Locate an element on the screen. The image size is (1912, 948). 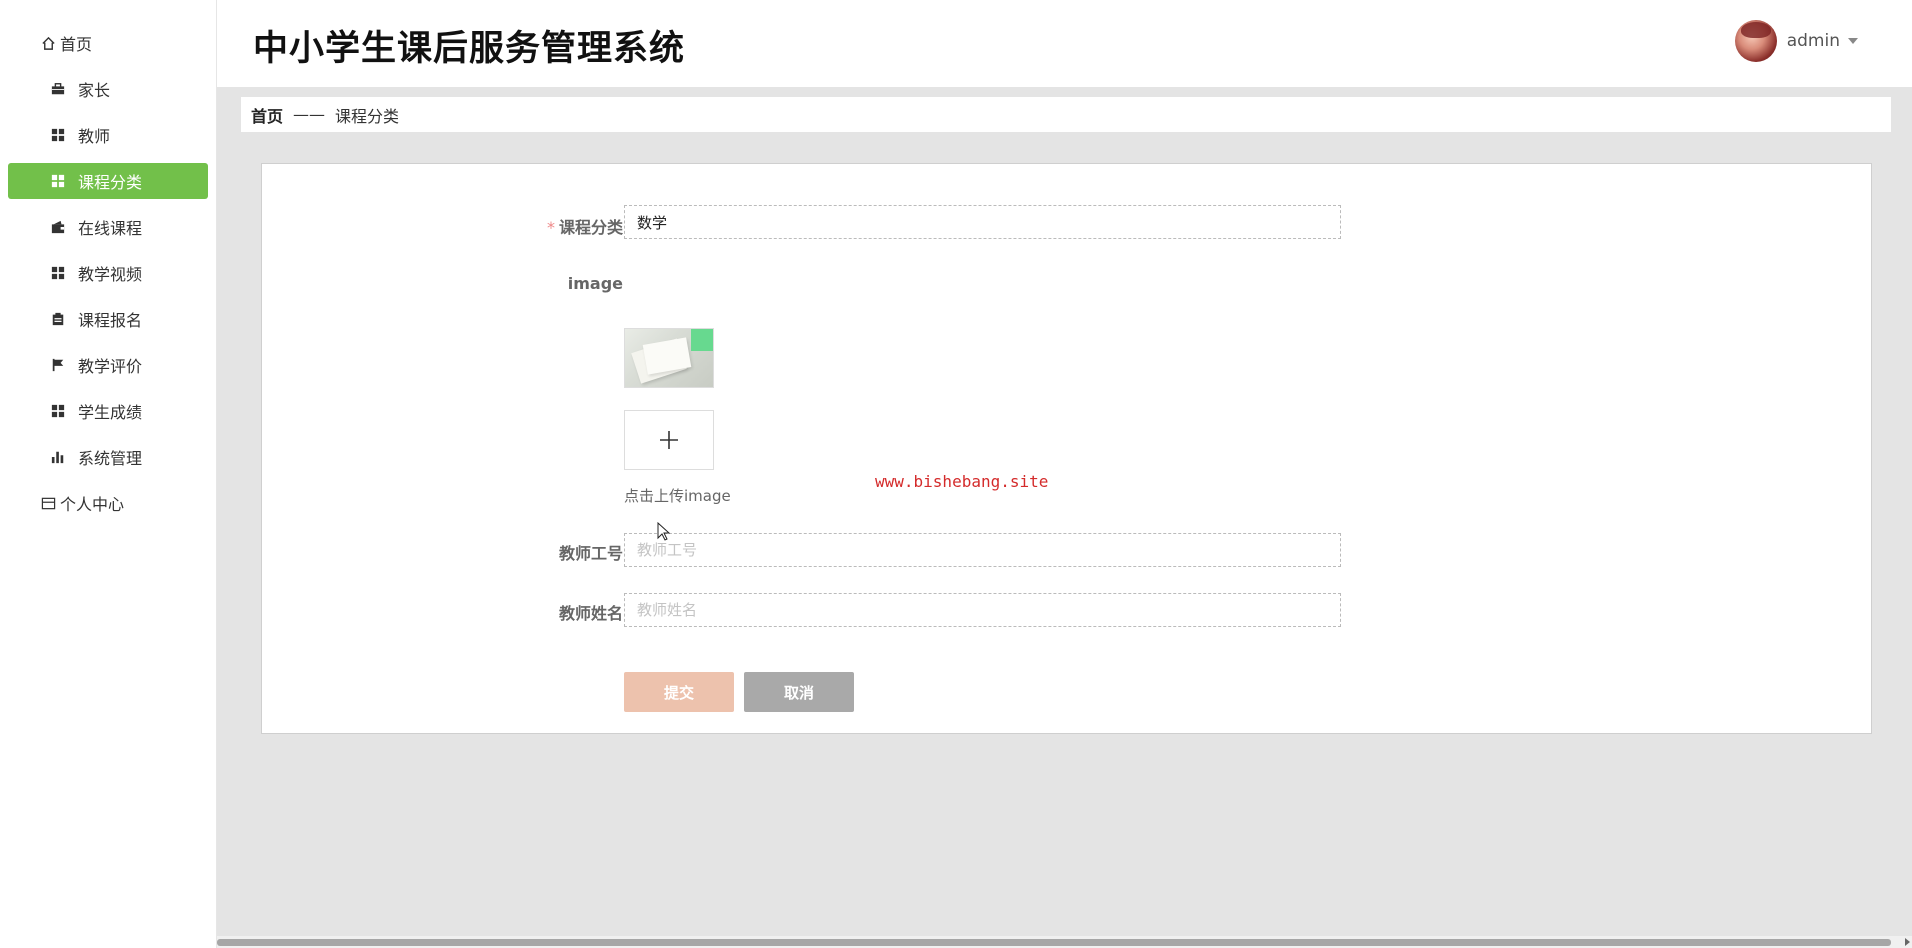
sidebar-item-label: 家长 is located at coordinates (94, 90).